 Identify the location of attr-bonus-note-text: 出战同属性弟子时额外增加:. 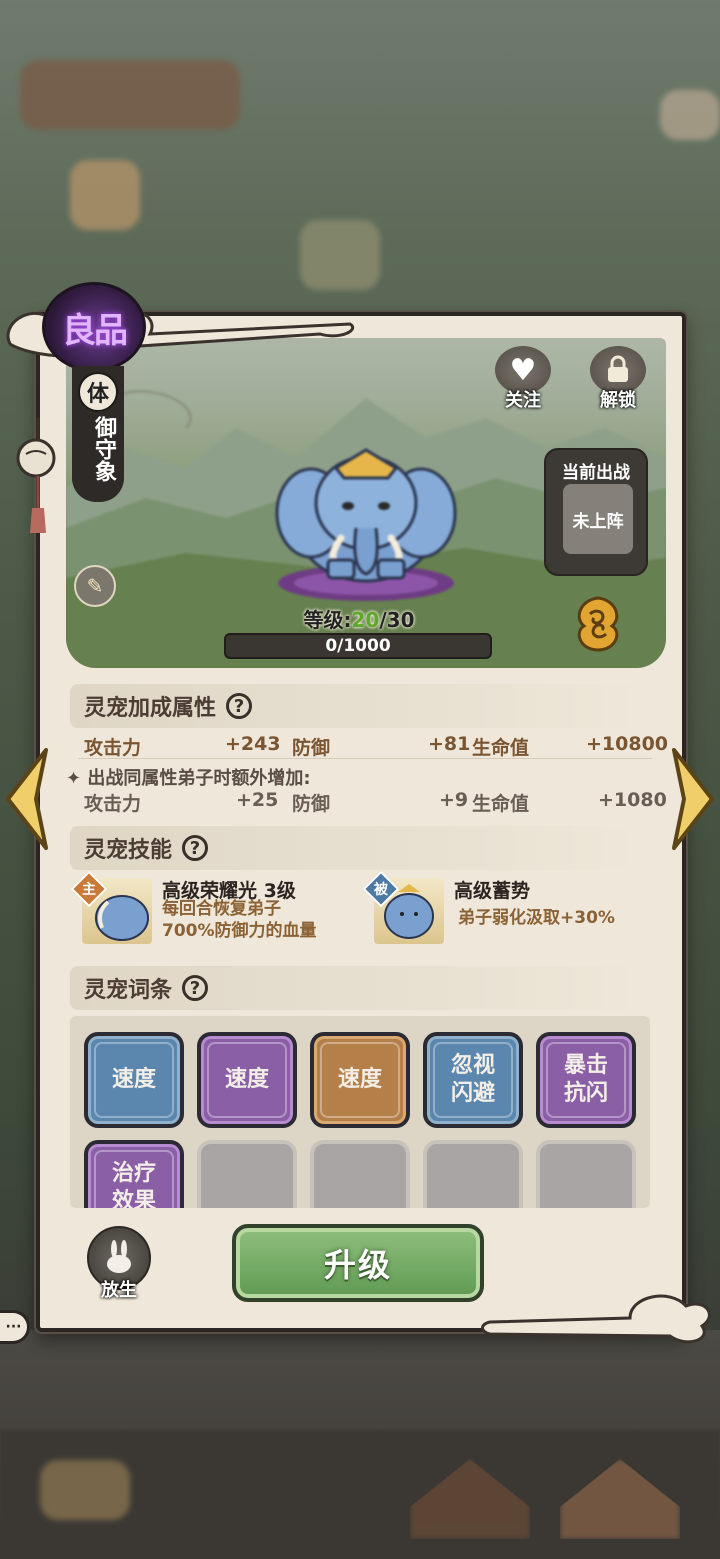
(199, 778).